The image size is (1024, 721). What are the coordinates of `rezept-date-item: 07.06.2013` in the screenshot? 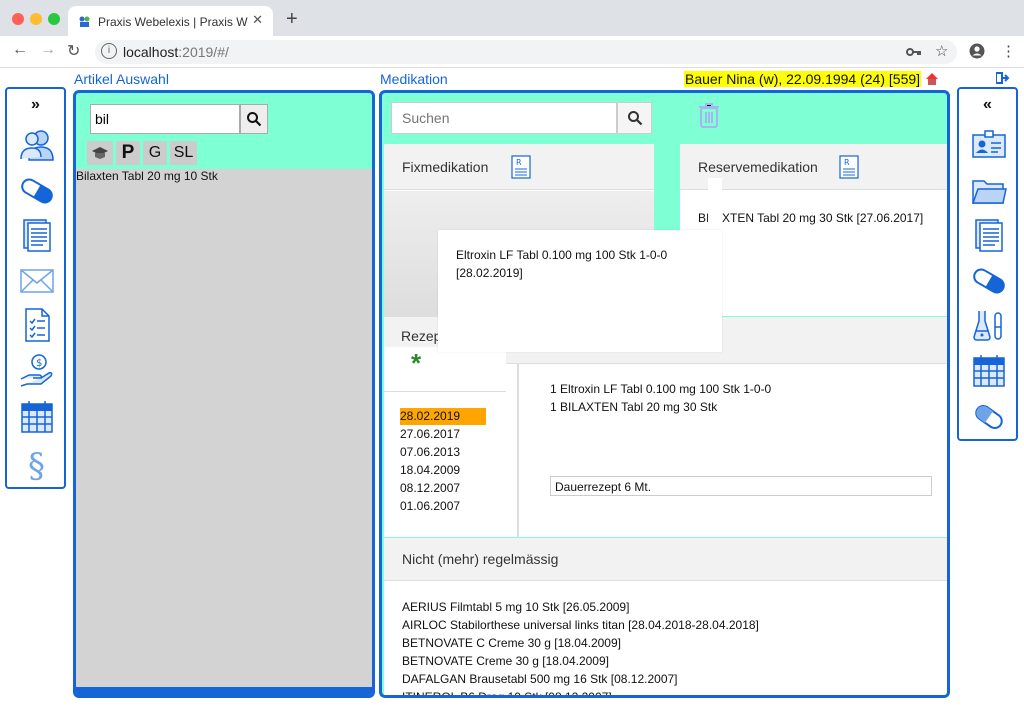 It's located at (430, 452).